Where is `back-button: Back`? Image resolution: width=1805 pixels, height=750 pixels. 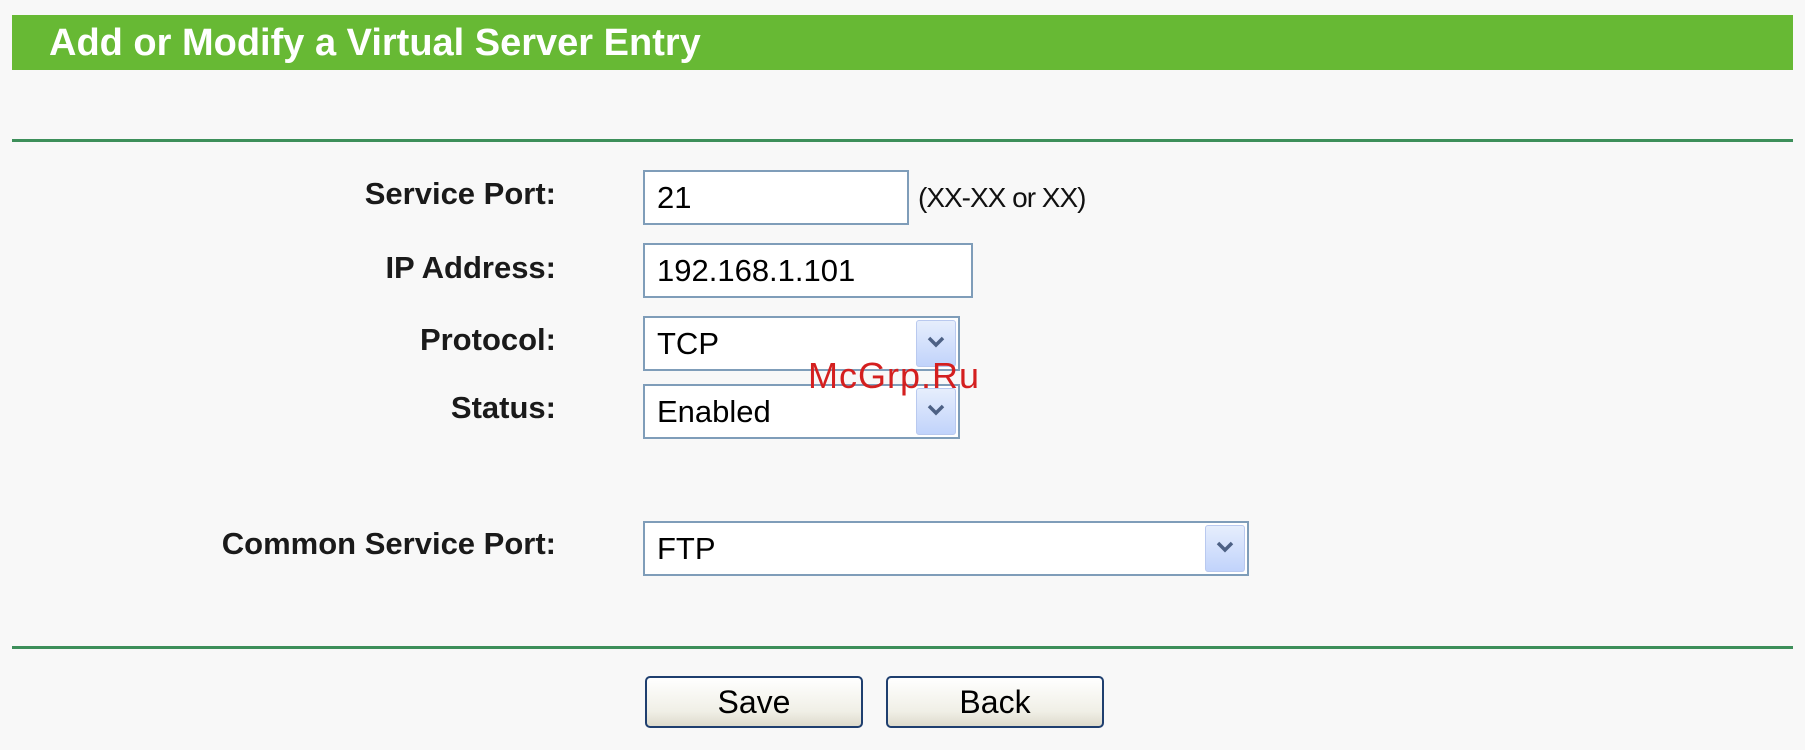 back-button: Back is located at coordinates (995, 702).